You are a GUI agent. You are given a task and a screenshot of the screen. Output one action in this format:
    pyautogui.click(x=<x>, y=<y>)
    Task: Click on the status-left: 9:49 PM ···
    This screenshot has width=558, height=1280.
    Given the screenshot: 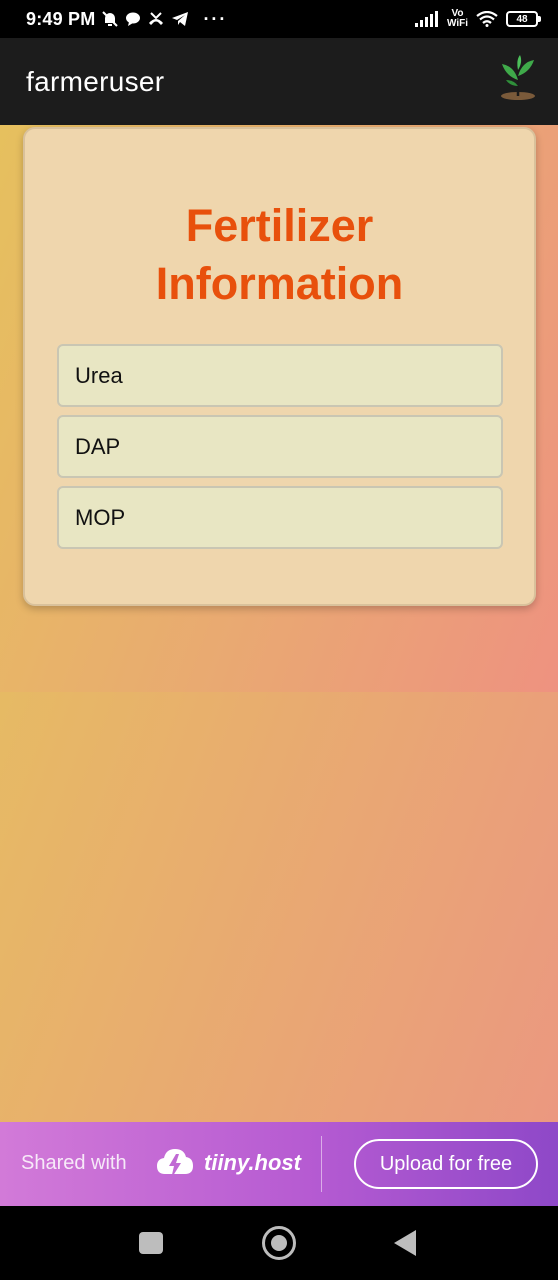 What is the action you would take?
    pyautogui.click(x=126, y=19)
    